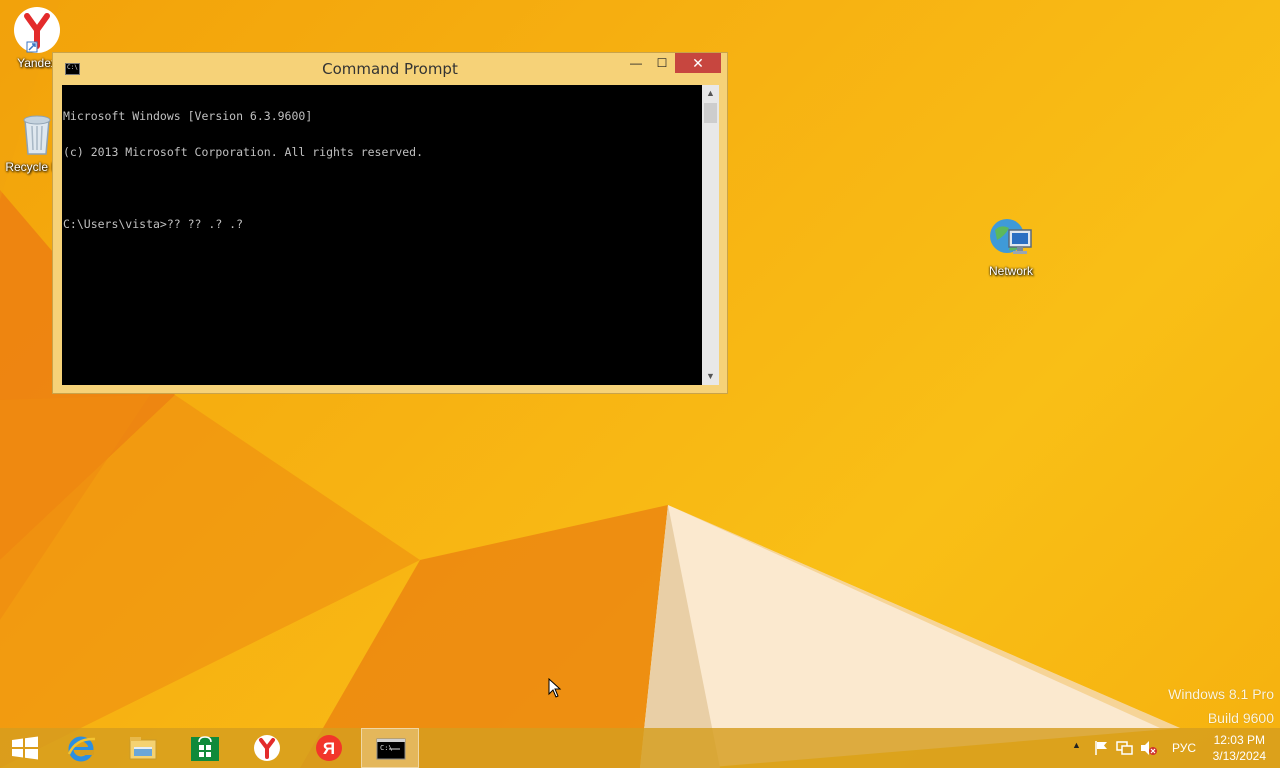  I want to click on taskbar-internet-explorer, so click(81, 748).